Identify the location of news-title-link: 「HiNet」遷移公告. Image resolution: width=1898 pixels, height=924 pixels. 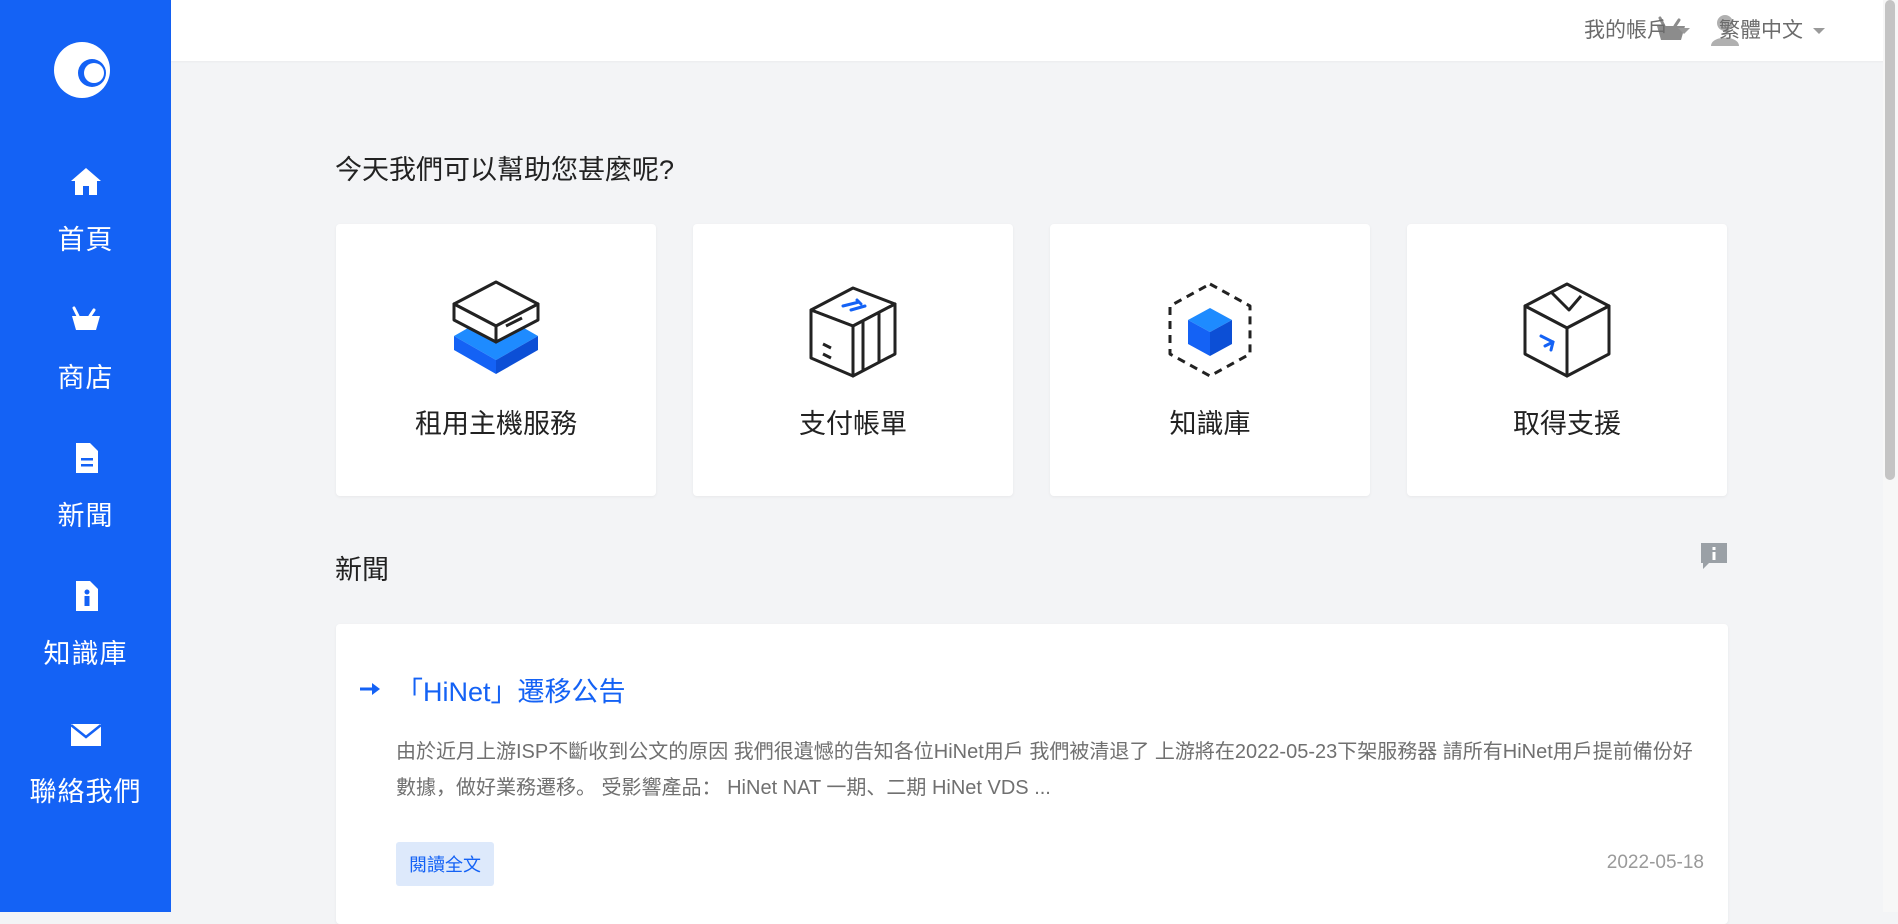
(511, 689).